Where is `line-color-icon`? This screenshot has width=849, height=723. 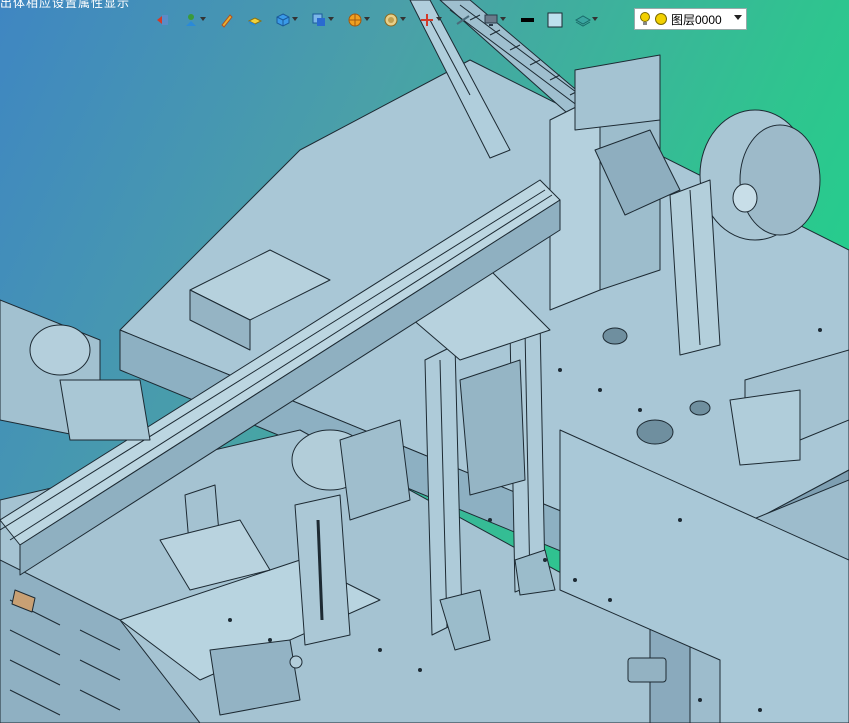 line-color-icon is located at coordinates (527, 20).